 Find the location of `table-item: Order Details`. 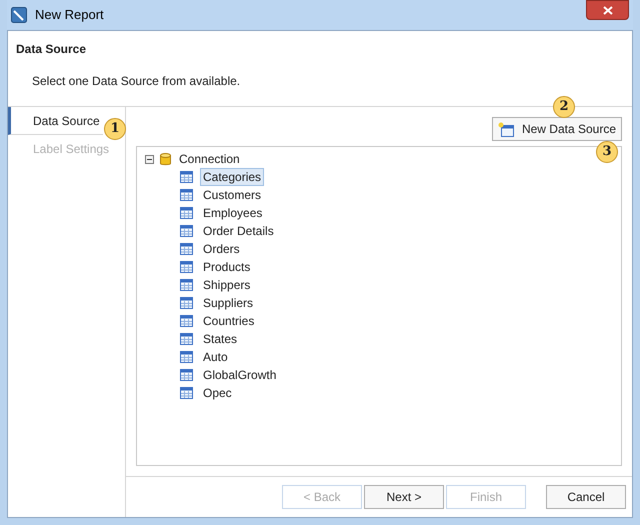

table-item: Order Details is located at coordinates (238, 231).